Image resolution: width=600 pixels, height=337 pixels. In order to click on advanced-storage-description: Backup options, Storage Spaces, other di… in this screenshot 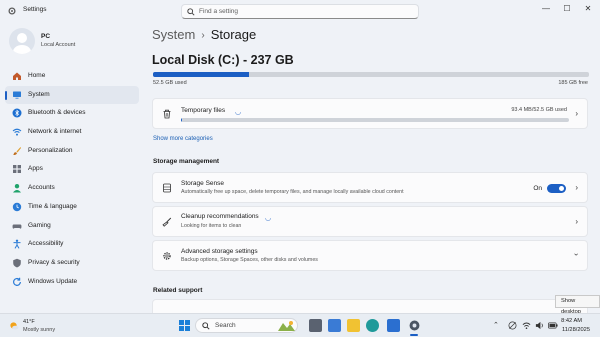, I will do `click(249, 260)`.